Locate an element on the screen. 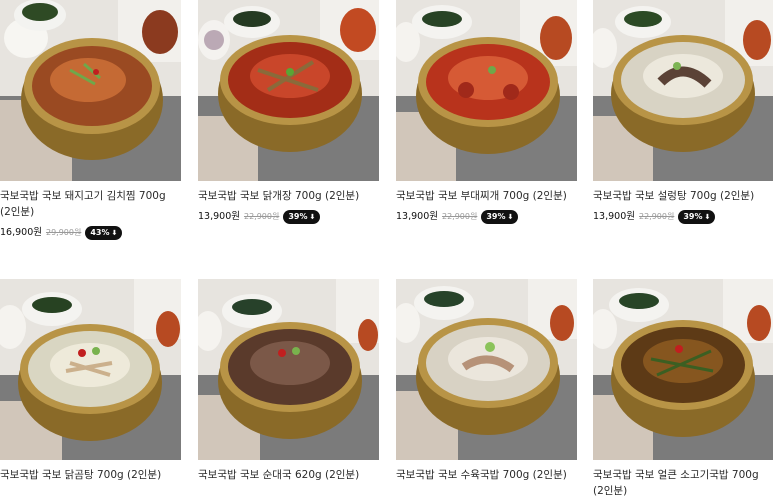 The width and height of the screenshot is (773, 499). product-card: 국보국밥 국보 얼큰 소고기국밥 700g (2인분) is located at coordinates (683, 389).